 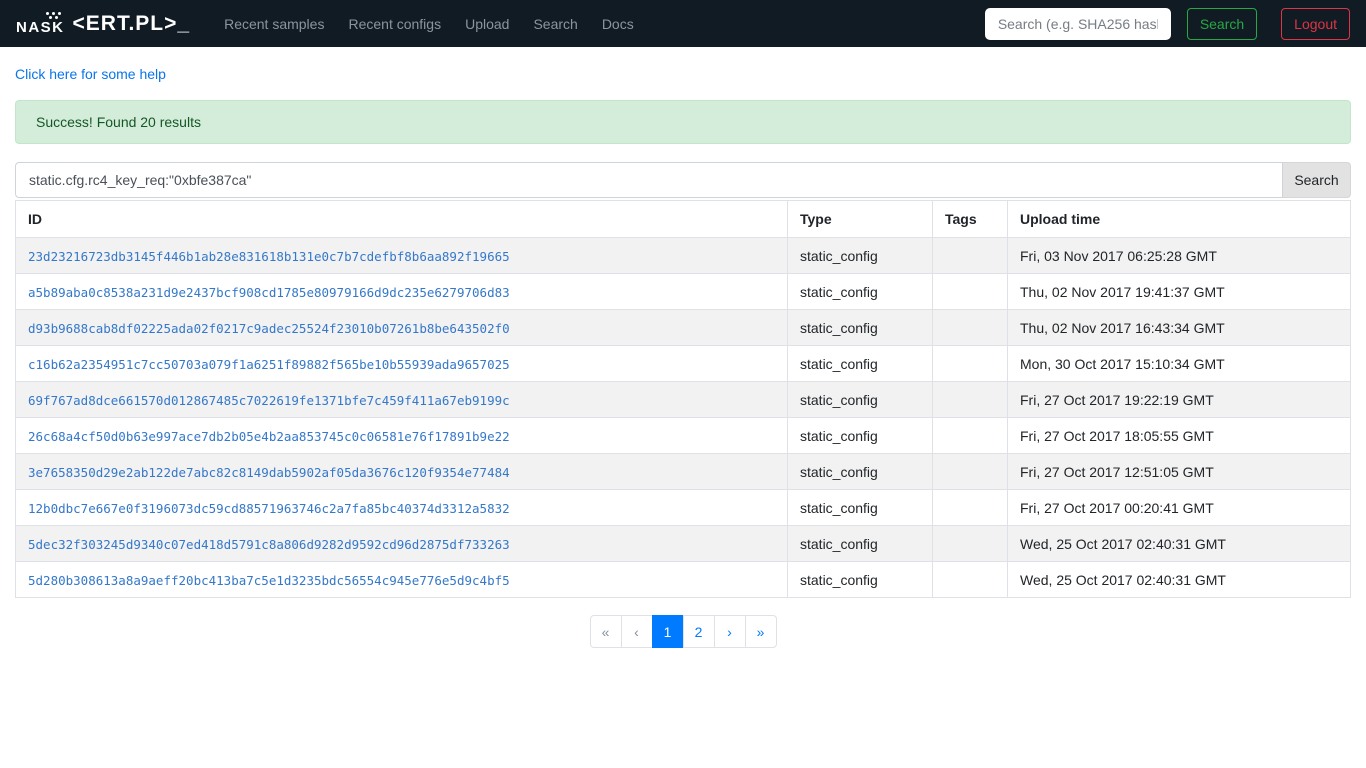 I want to click on navbar-search-input, so click(x=1077, y=23).